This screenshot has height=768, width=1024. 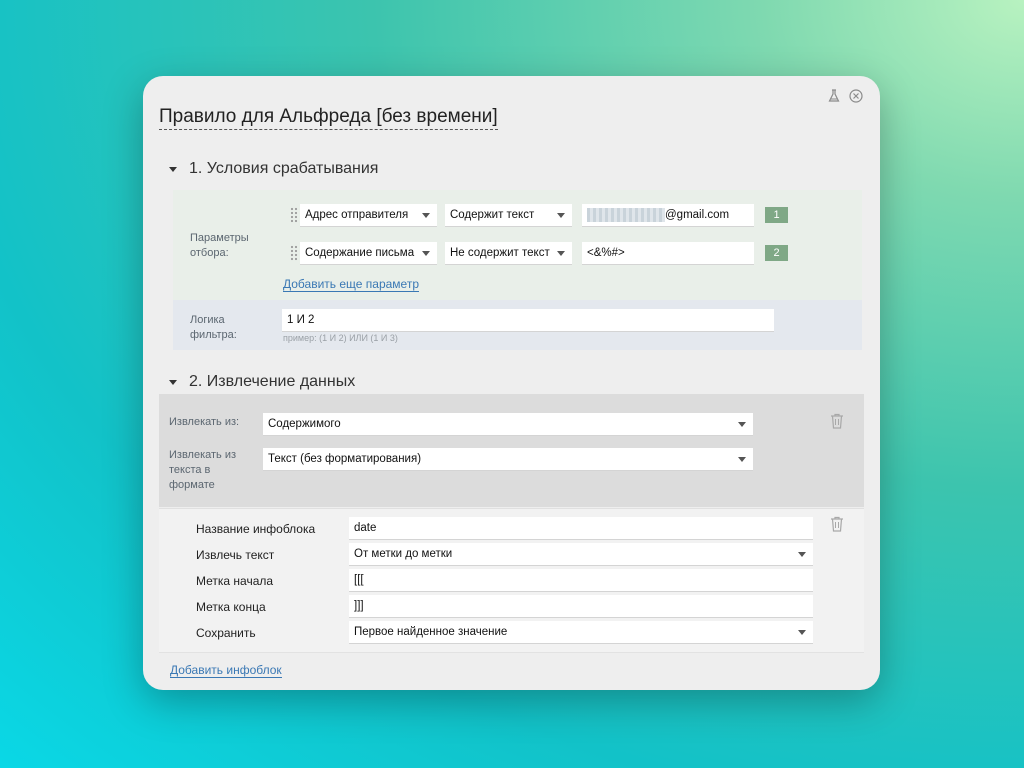 I want to click on extract-format-value: Текст (без форматирования), so click(x=345, y=459).